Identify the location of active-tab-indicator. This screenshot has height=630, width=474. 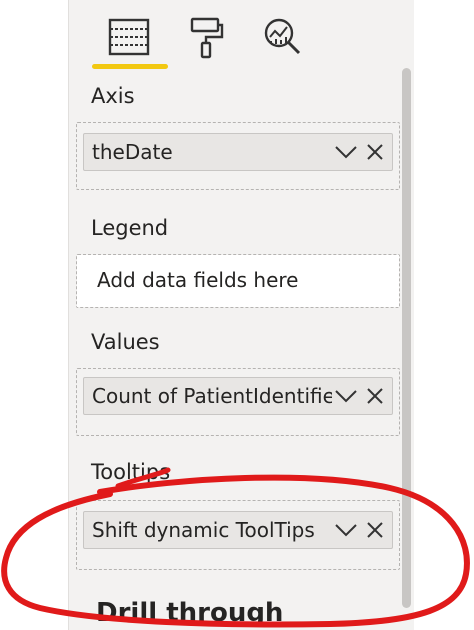
(130, 66).